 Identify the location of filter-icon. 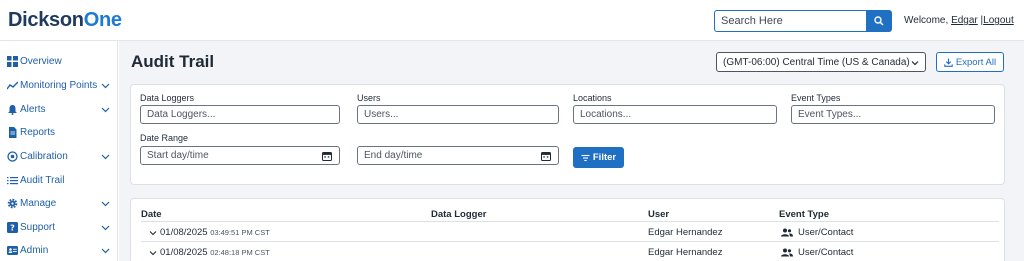
(585, 157).